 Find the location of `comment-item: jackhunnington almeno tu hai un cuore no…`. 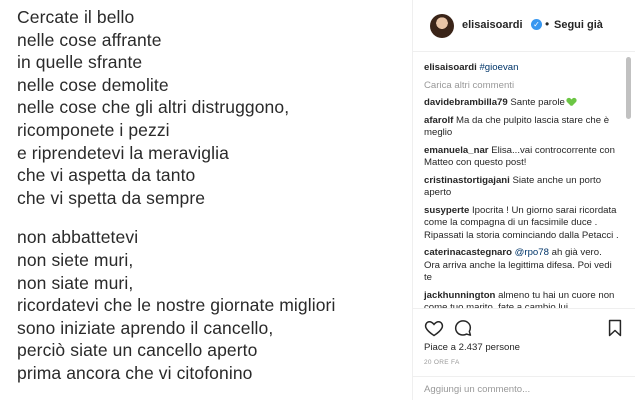

comment-item: jackhunnington almeno tu hai un cuore no… is located at coordinates (522, 299).